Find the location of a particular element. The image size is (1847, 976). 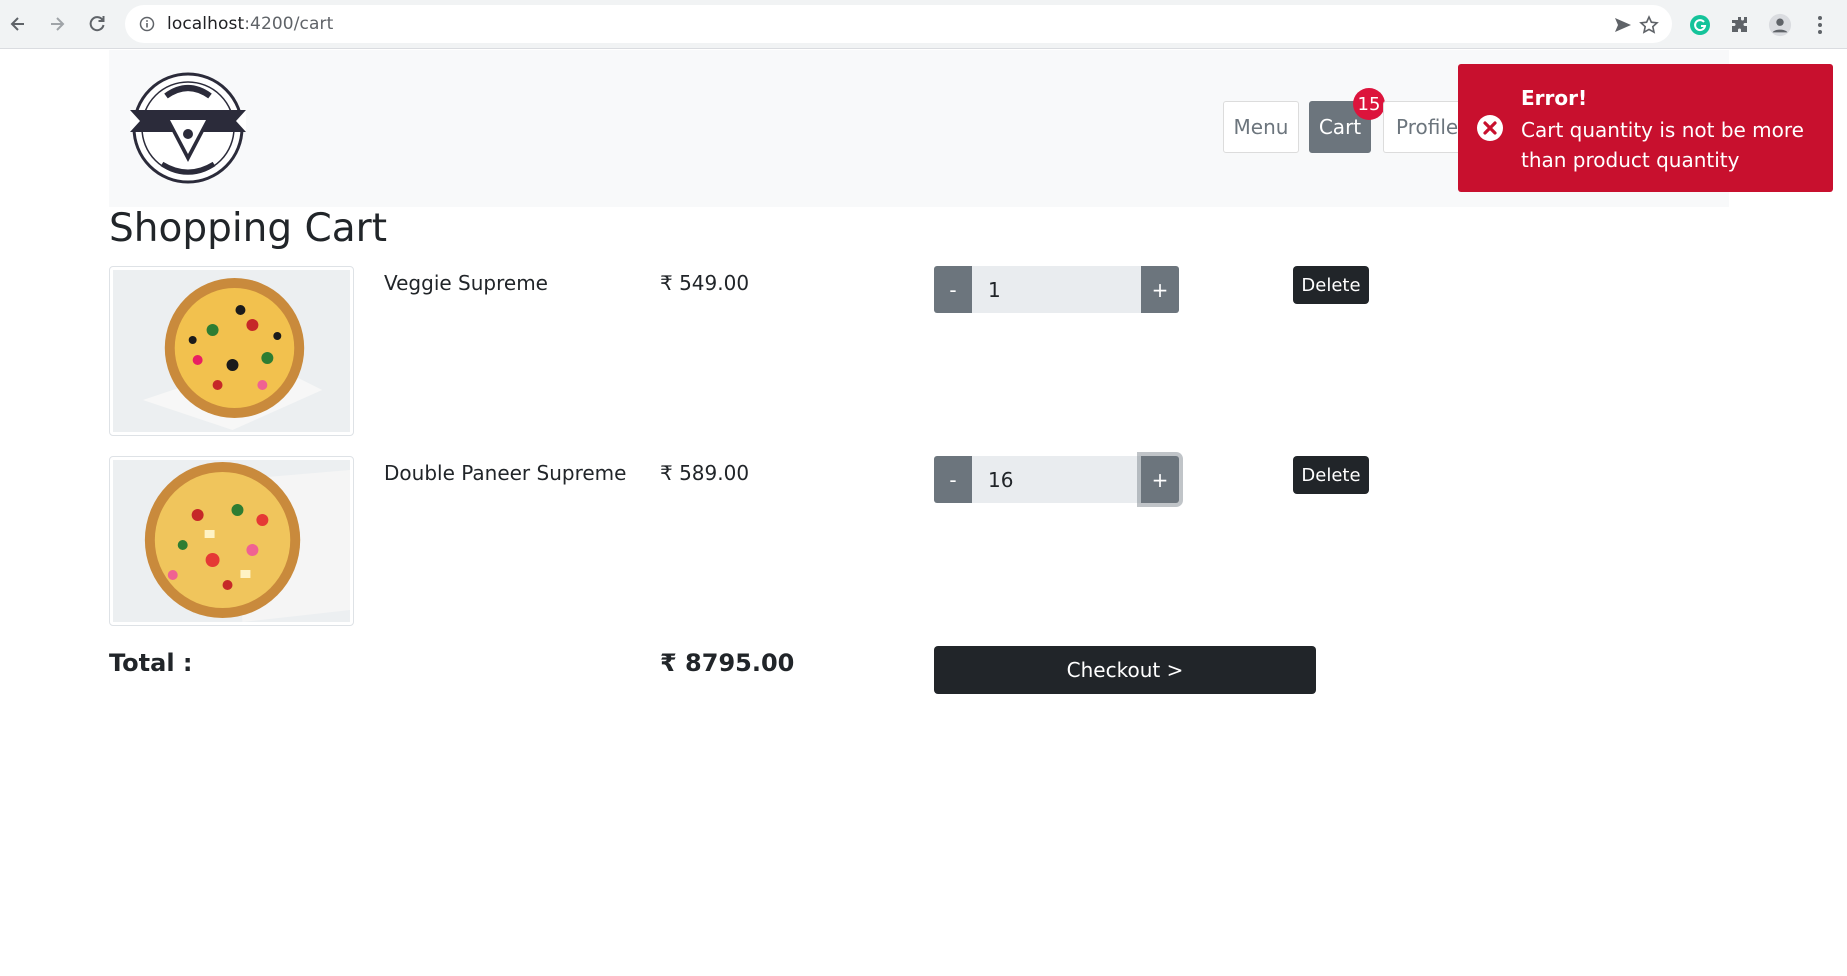

send-icon is located at coordinates (1623, 25).